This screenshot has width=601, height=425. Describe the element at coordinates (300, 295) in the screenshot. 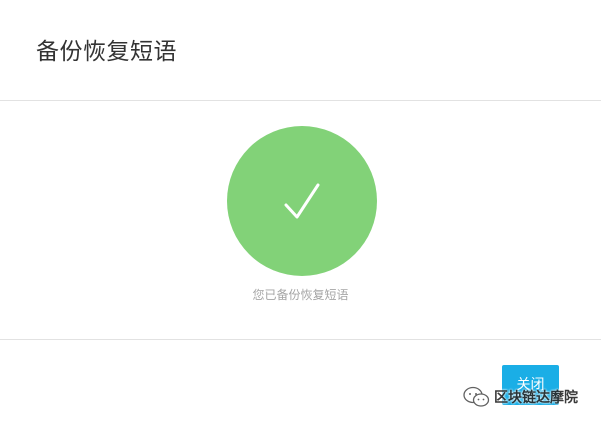

I see `status-message: 您已备份恢复短语` at that location.